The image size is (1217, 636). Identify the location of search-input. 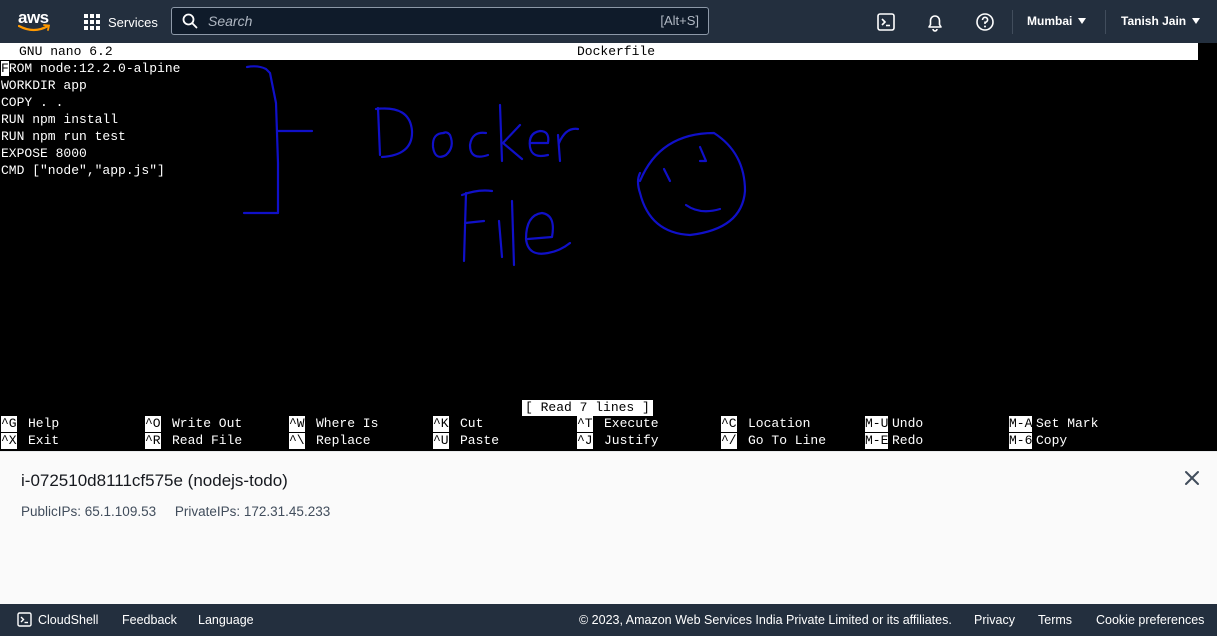
(418, 21).